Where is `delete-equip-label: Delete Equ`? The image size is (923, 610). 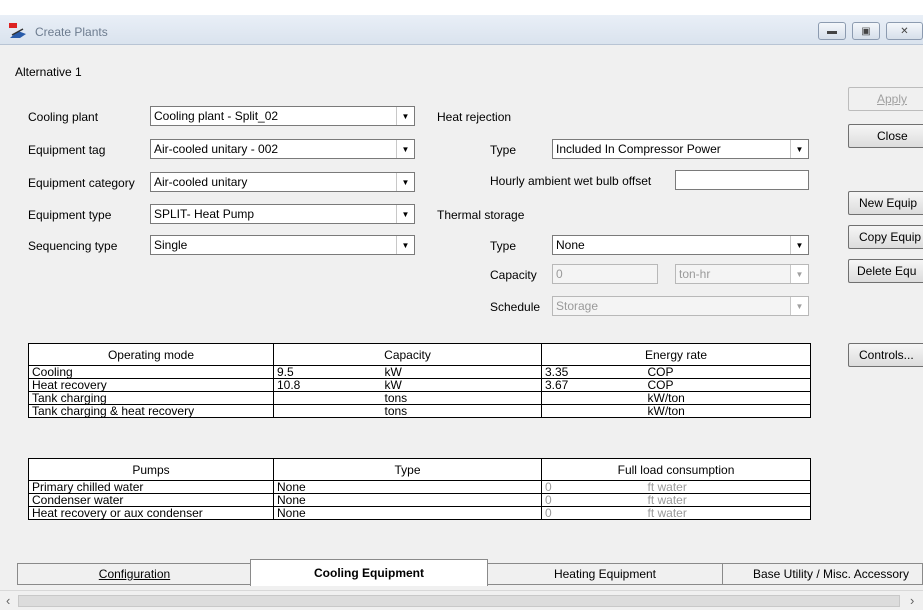 delete-equip-label: Delete Equ is located at coordinates (887, 271).